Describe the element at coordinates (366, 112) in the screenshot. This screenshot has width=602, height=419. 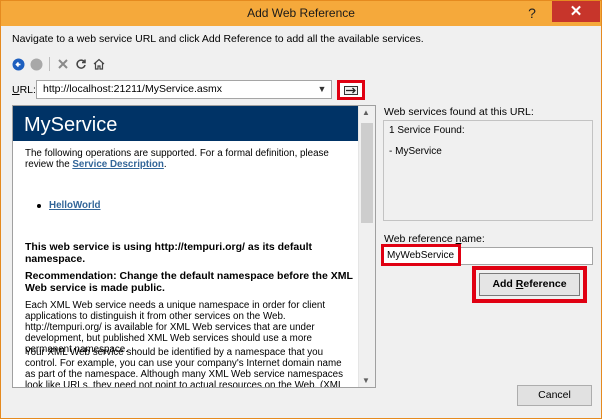
I see `scroll-up-icon: ▲` at that location.